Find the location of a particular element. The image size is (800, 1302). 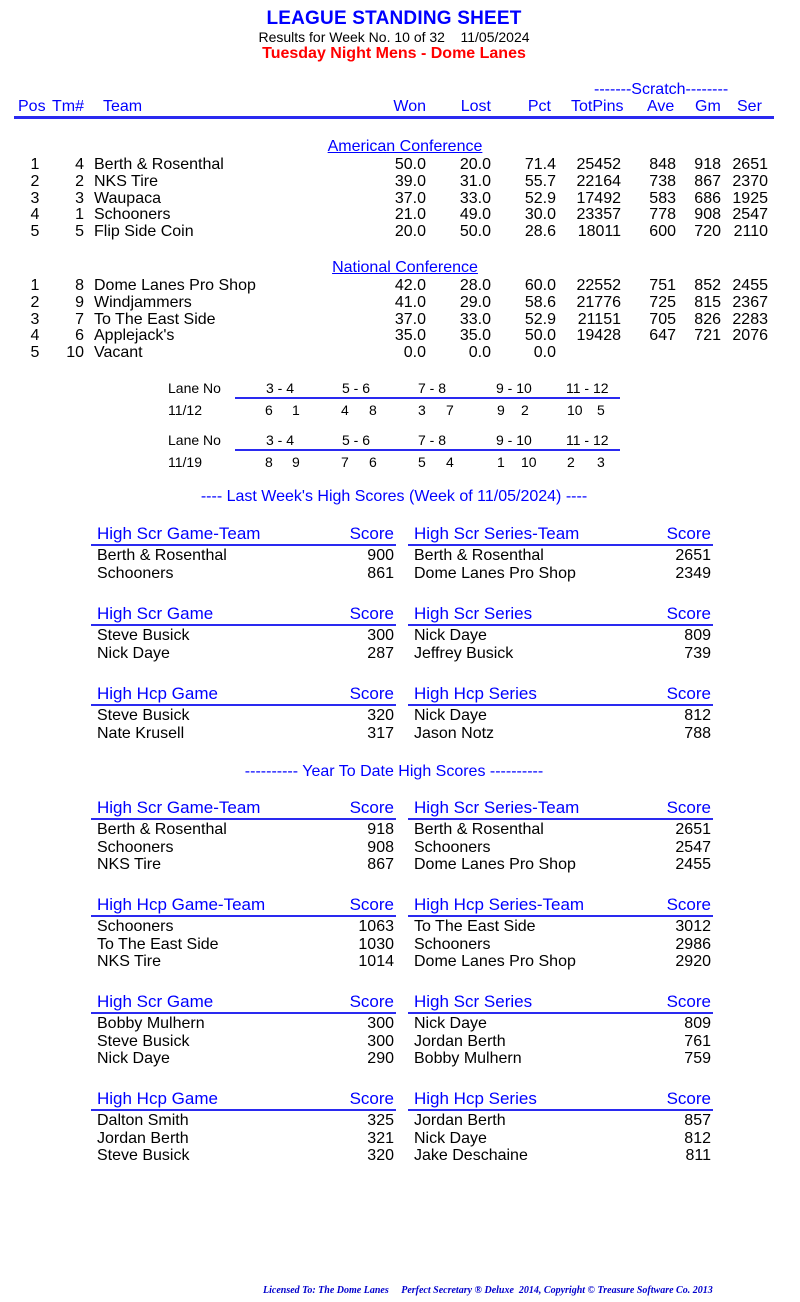

cell-won: 35.0 is located at coordinates (410, 336).